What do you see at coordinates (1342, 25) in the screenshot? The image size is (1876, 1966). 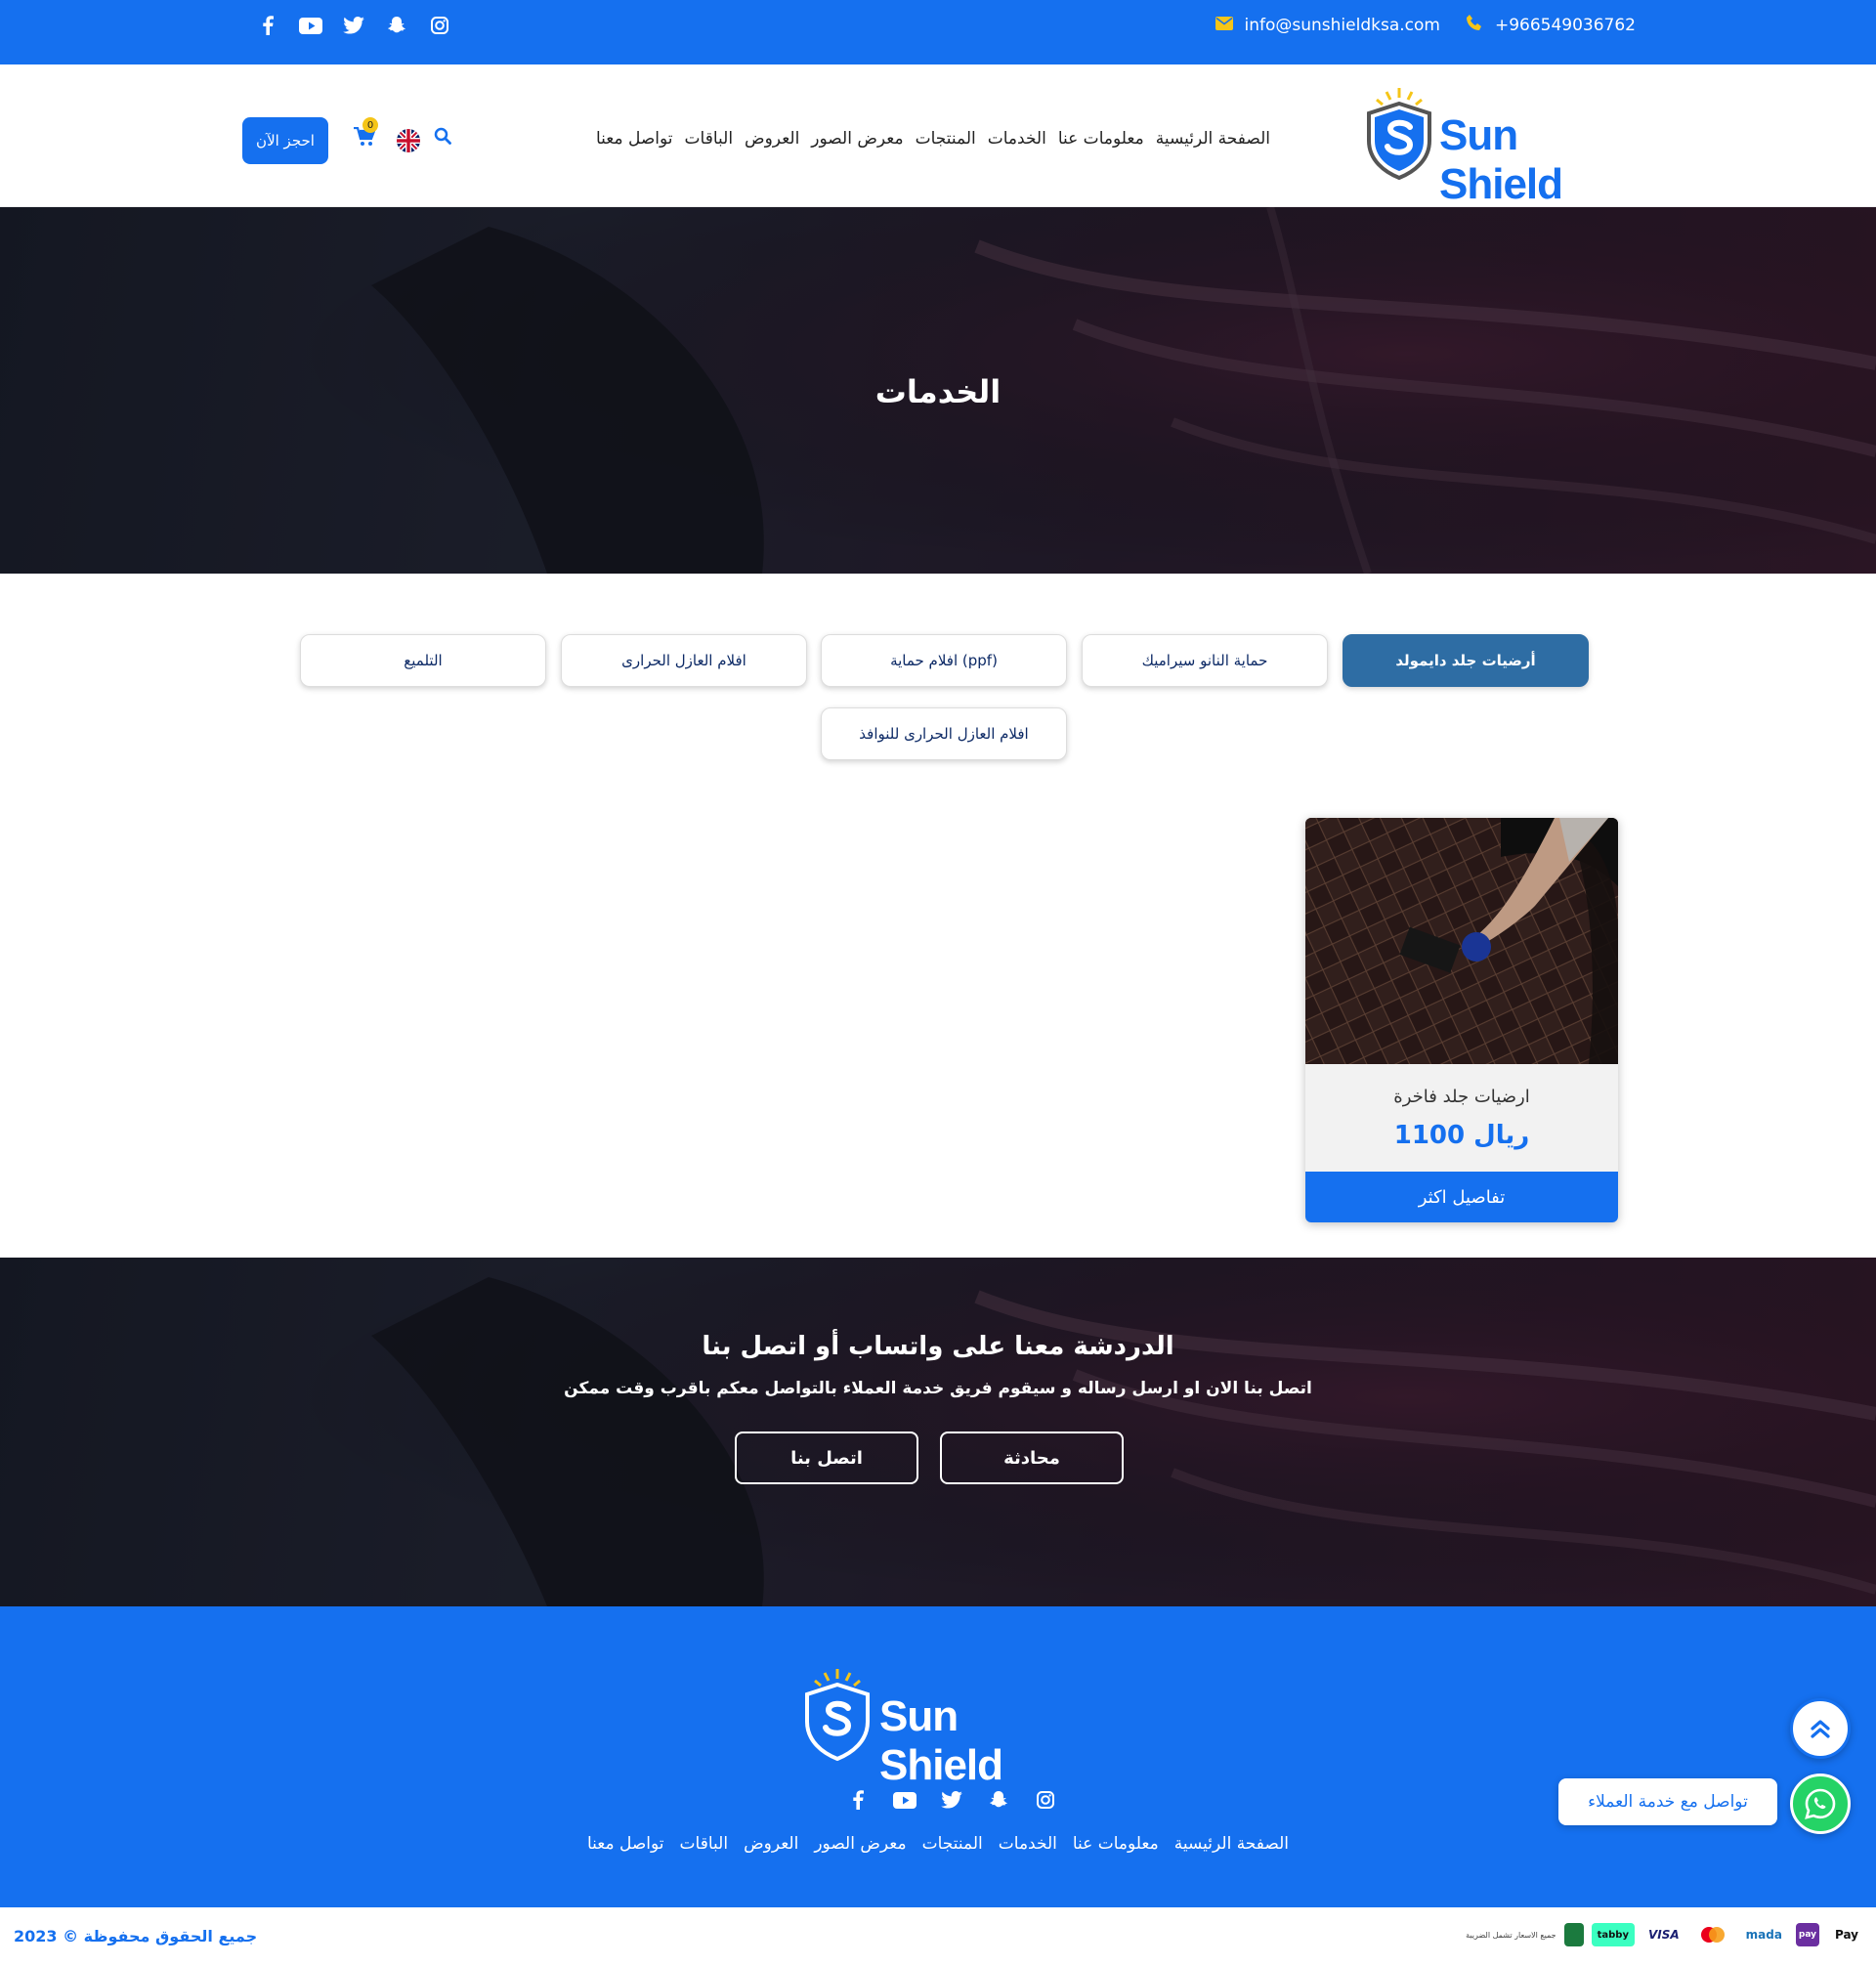 I see `email-text: info@sunshieldksa.com` at bounding box center [1342, 25].